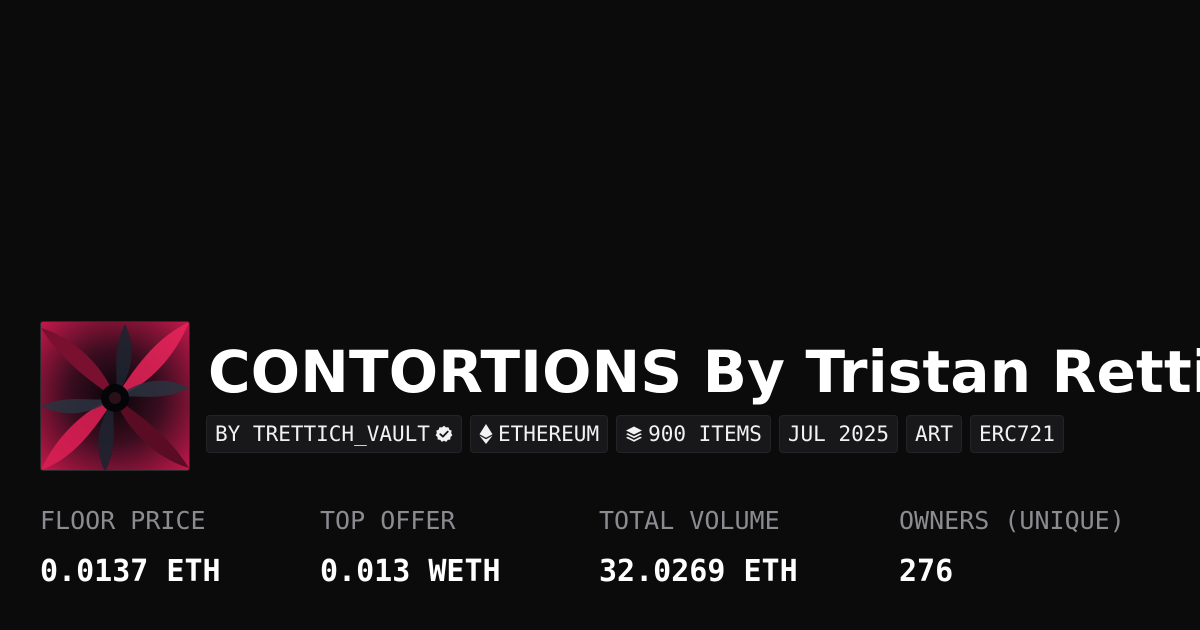 The height and width of the screenshot is (630, 1200). Describe the element at coordinates (123, 520) in the screenshot. I see `floor-price-label: FLOOR PRICE` at that location.